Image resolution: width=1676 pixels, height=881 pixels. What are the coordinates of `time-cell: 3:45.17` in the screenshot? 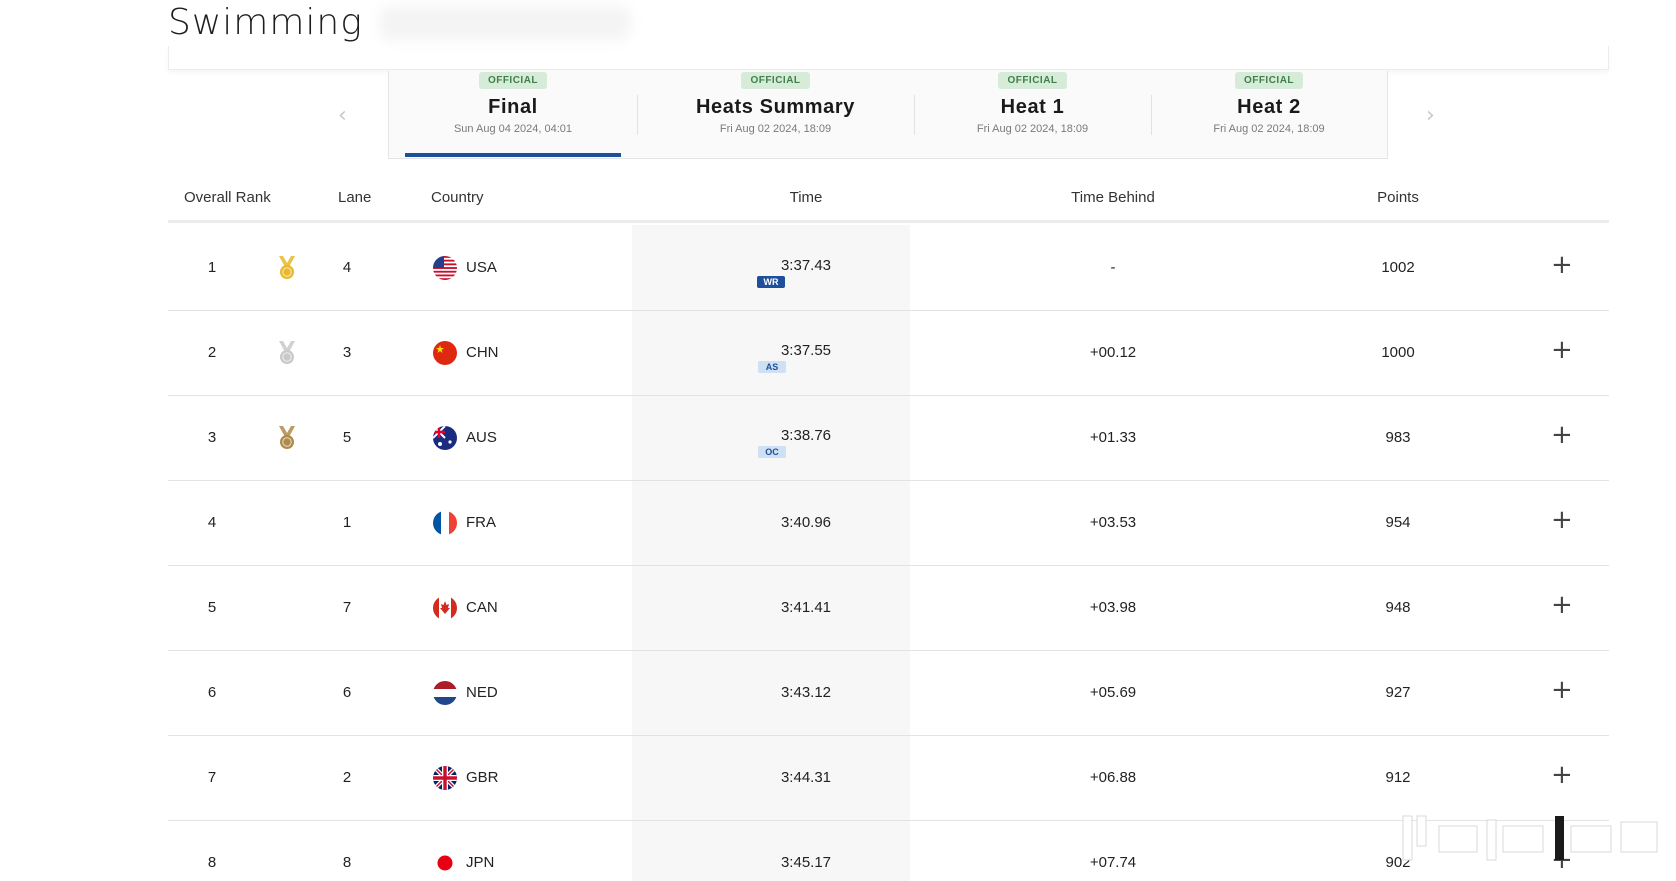 It's located at (806, 862).